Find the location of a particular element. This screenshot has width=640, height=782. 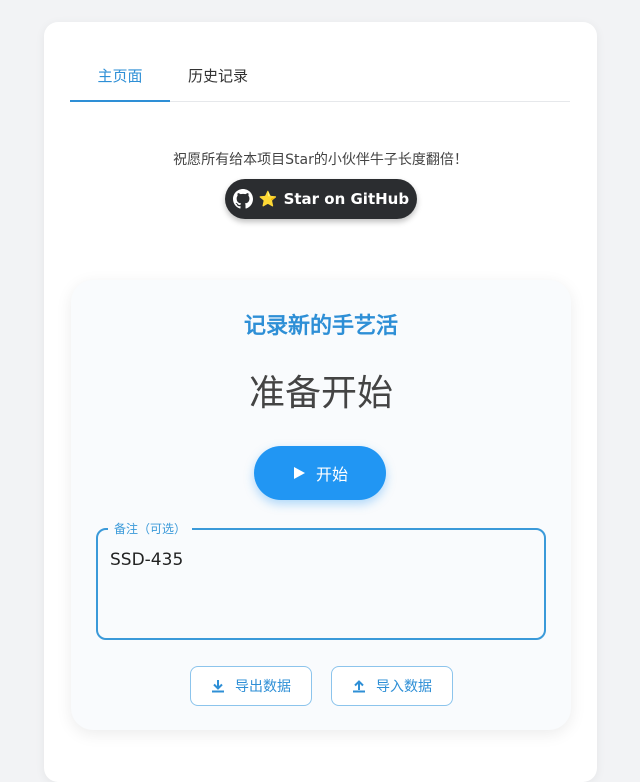

github-button-label: Star on GitHub is located at coordinates (346, 199).